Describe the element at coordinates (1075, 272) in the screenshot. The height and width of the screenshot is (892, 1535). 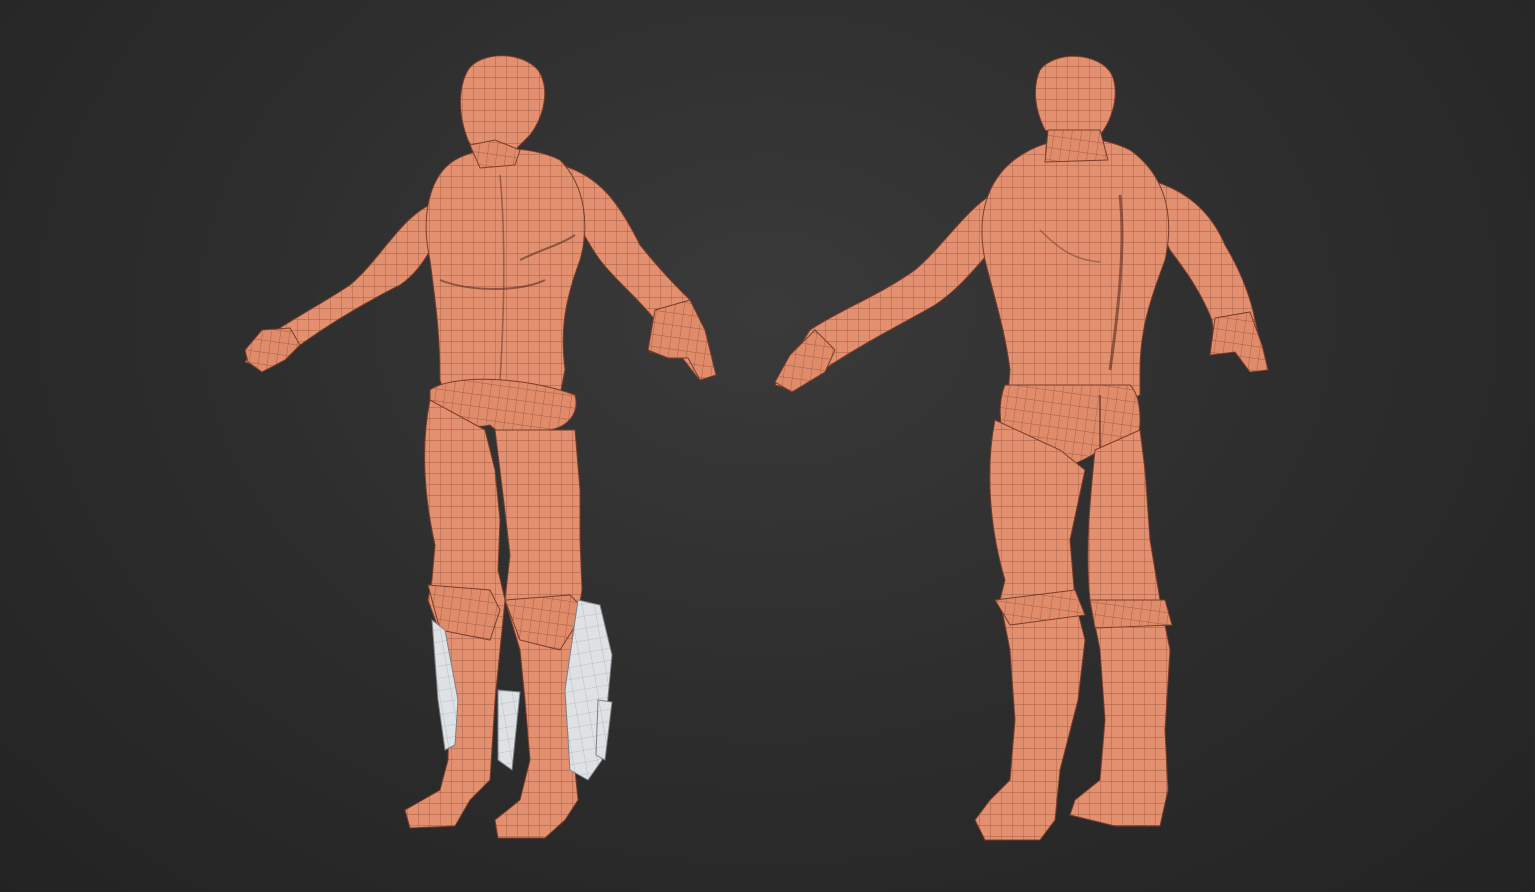
I see `back-torso` at that location.